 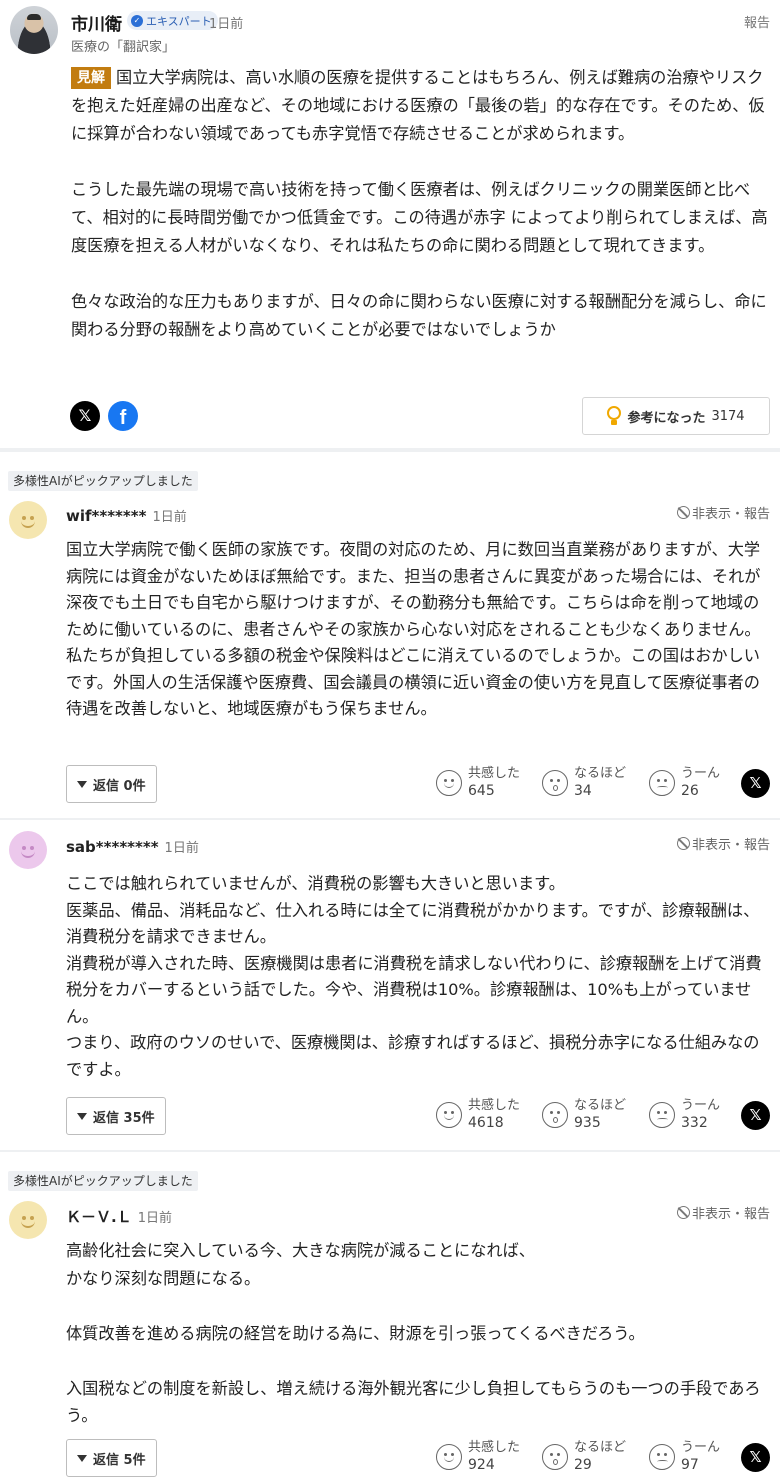 I want to click on expert-badge: ✓ エキスパート, so click(x=172, y=20).